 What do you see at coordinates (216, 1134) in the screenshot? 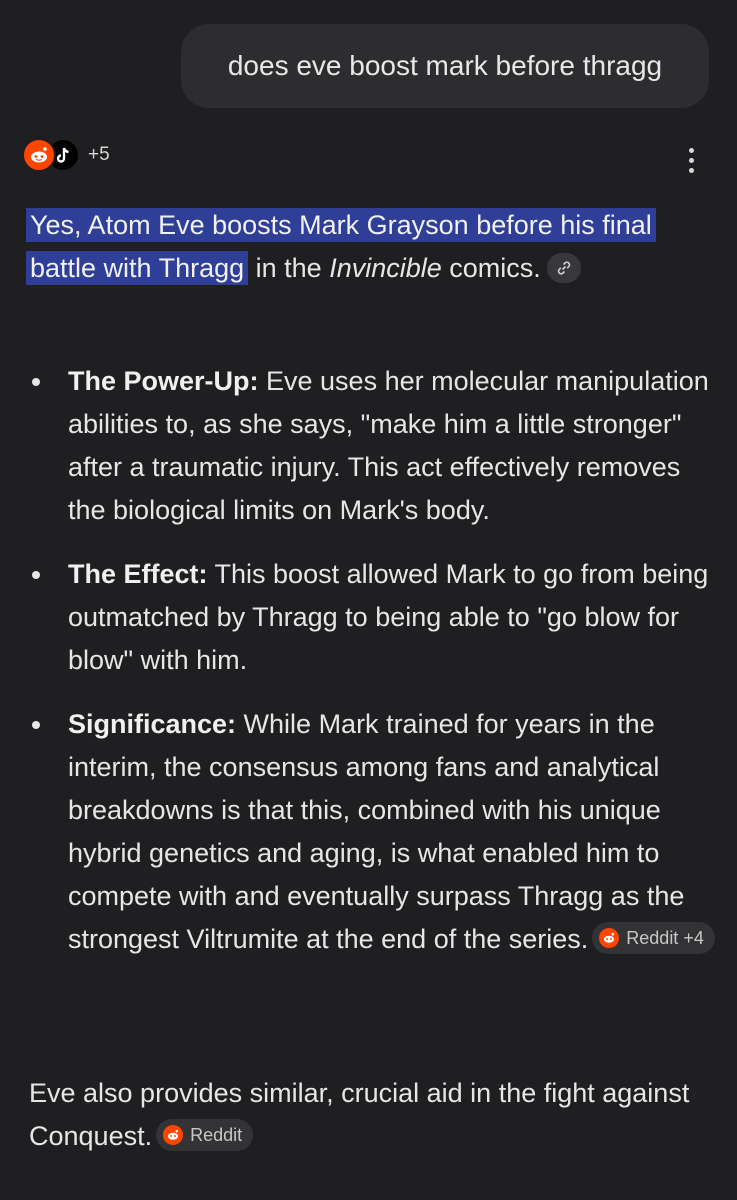
I see `source-chip-label: Reddit` at bounding box center [216, 1134].